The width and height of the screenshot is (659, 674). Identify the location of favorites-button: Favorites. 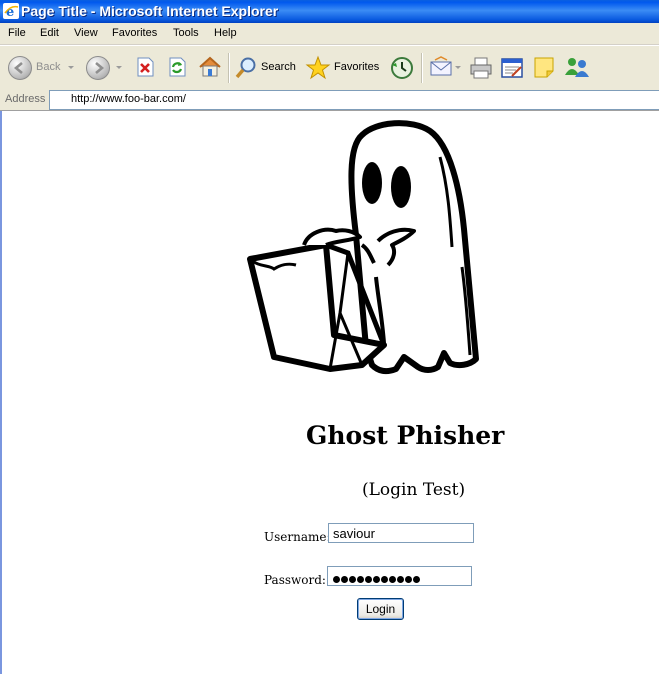
(343, 67).